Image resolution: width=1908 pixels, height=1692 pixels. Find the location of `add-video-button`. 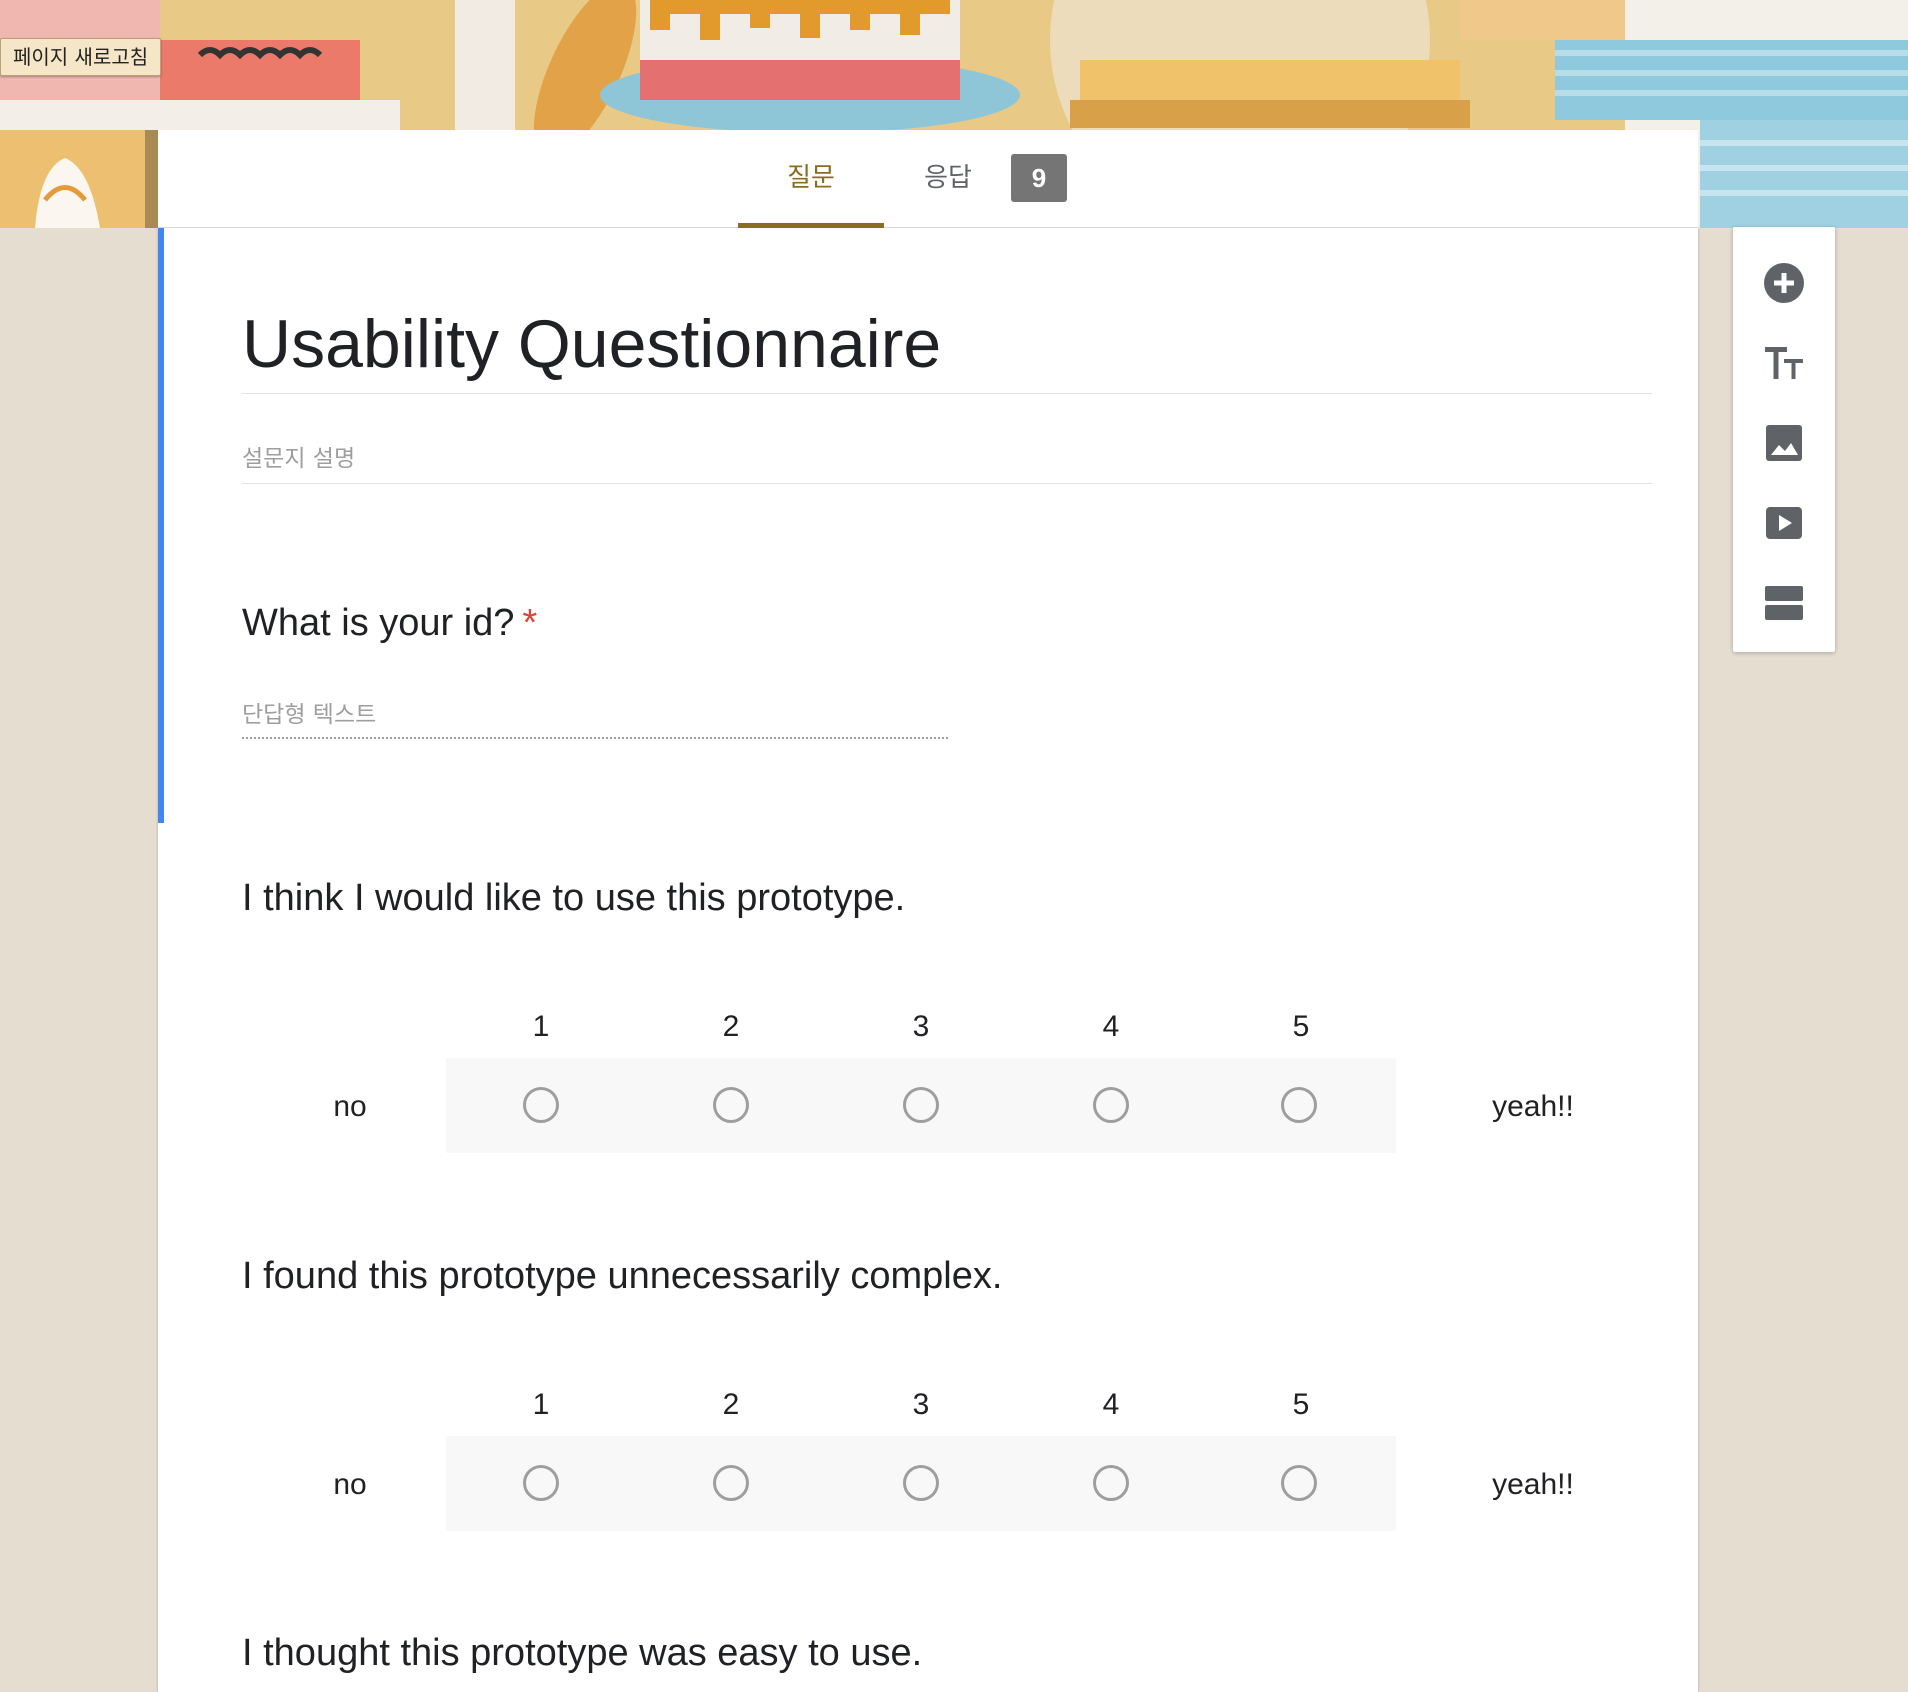

add-video-button is located at coordinates (1784, 523).